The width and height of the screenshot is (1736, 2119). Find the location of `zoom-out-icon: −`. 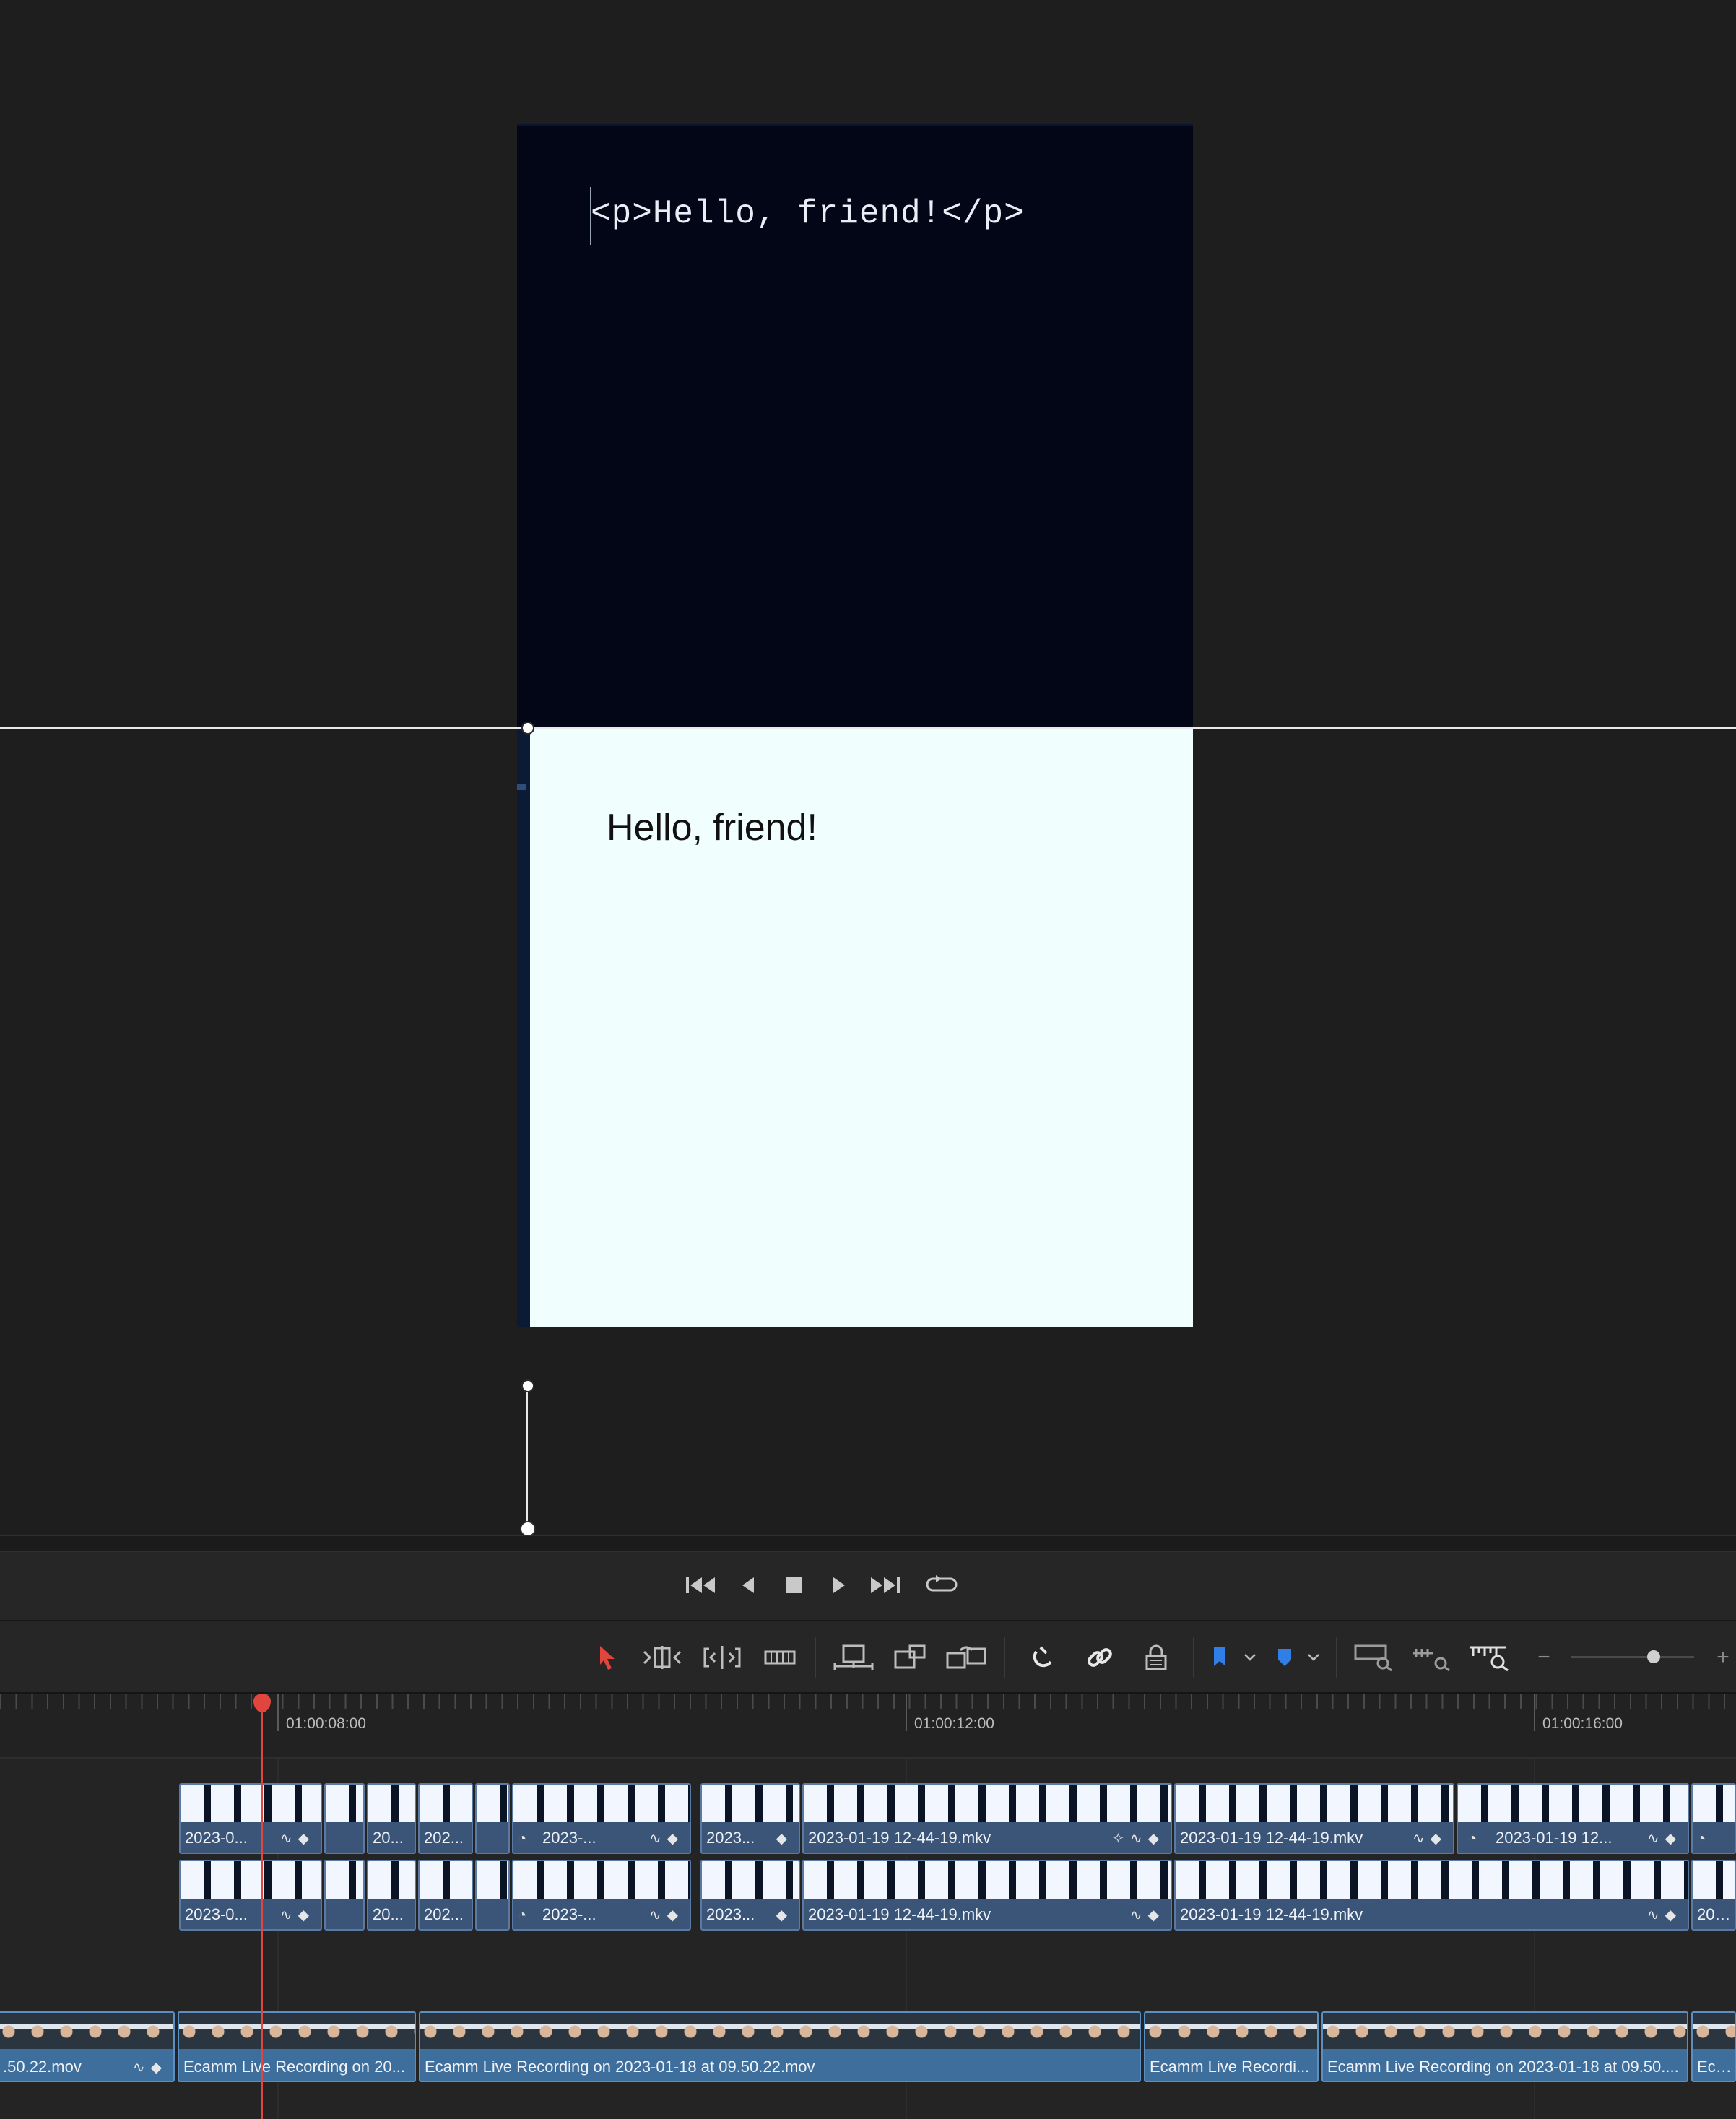

zoom-out-icon: − is located at coordinates (1544, 1657).